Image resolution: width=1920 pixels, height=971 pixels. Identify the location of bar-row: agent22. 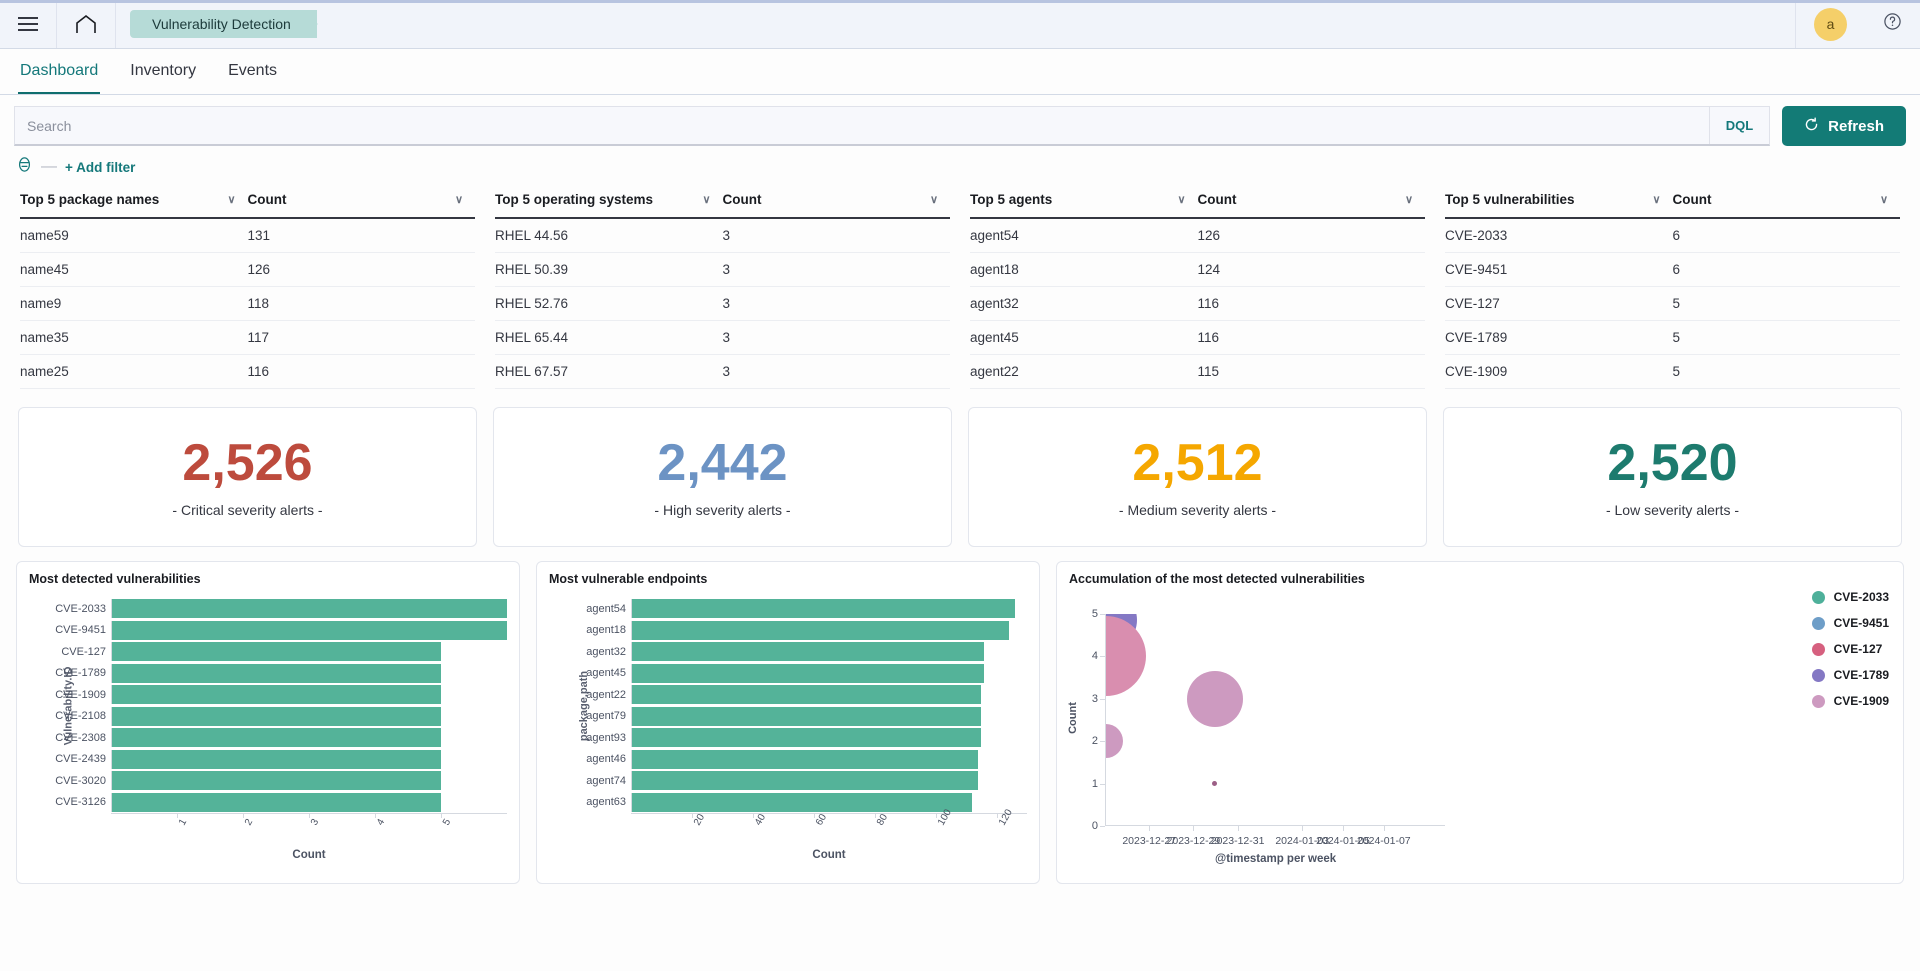
(795, 695).